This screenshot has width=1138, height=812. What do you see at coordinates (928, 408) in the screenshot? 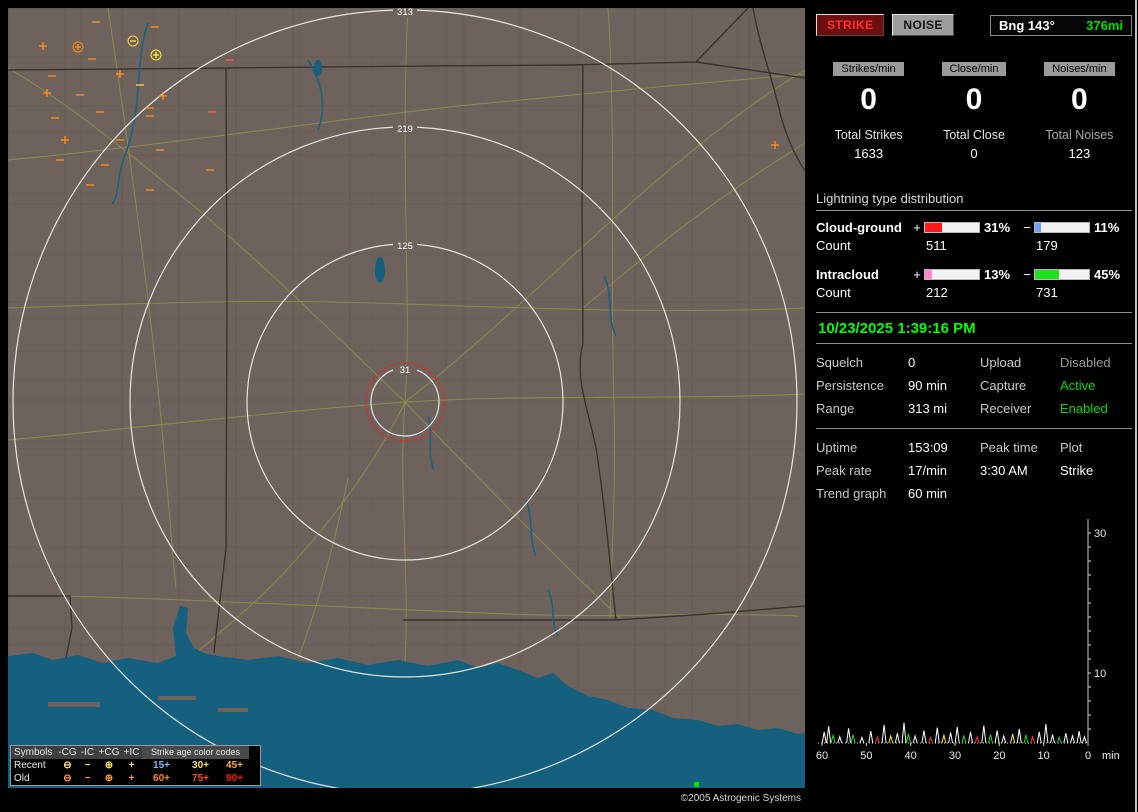
I see `range-value: 313 mi` at bounding box center [928, 408].